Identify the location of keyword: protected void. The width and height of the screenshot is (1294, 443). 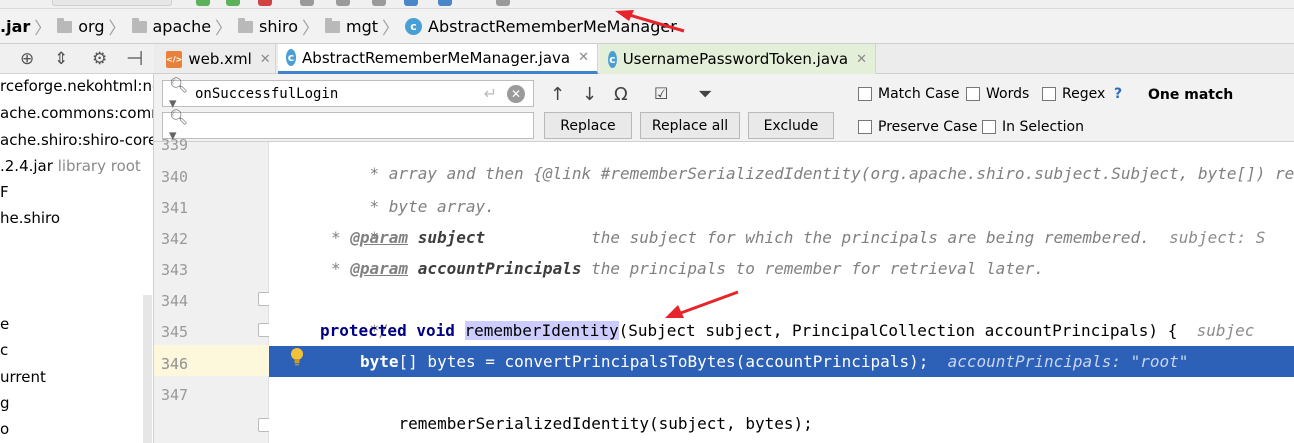
(387, 330).